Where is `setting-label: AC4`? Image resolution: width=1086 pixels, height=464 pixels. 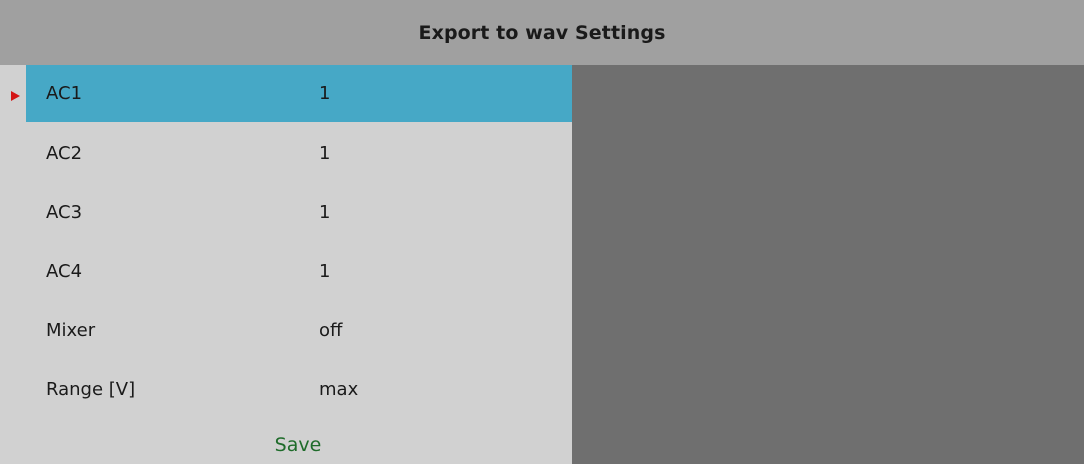 setting-label: AC4 is located at coordinates (64, 271).